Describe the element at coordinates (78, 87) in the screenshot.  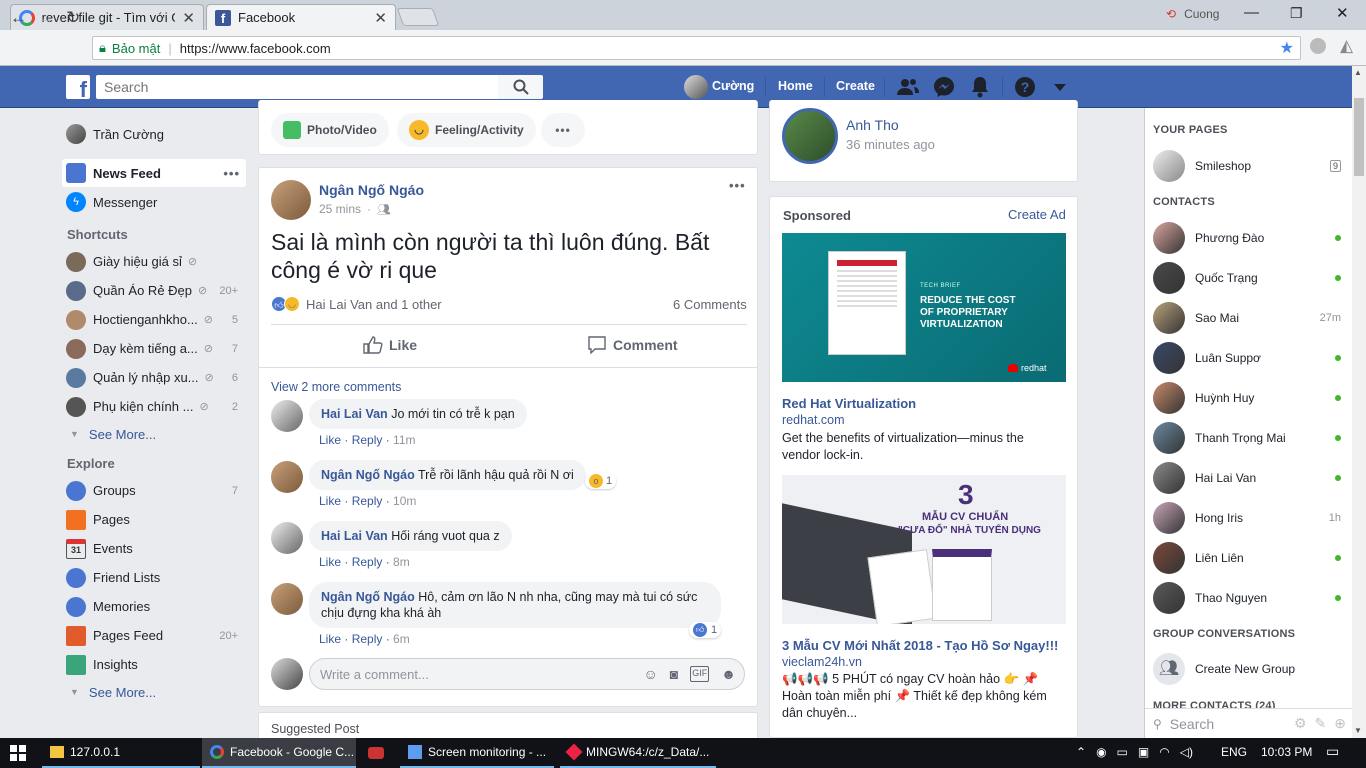
I see `facebook-logo-icon: f` at that location.